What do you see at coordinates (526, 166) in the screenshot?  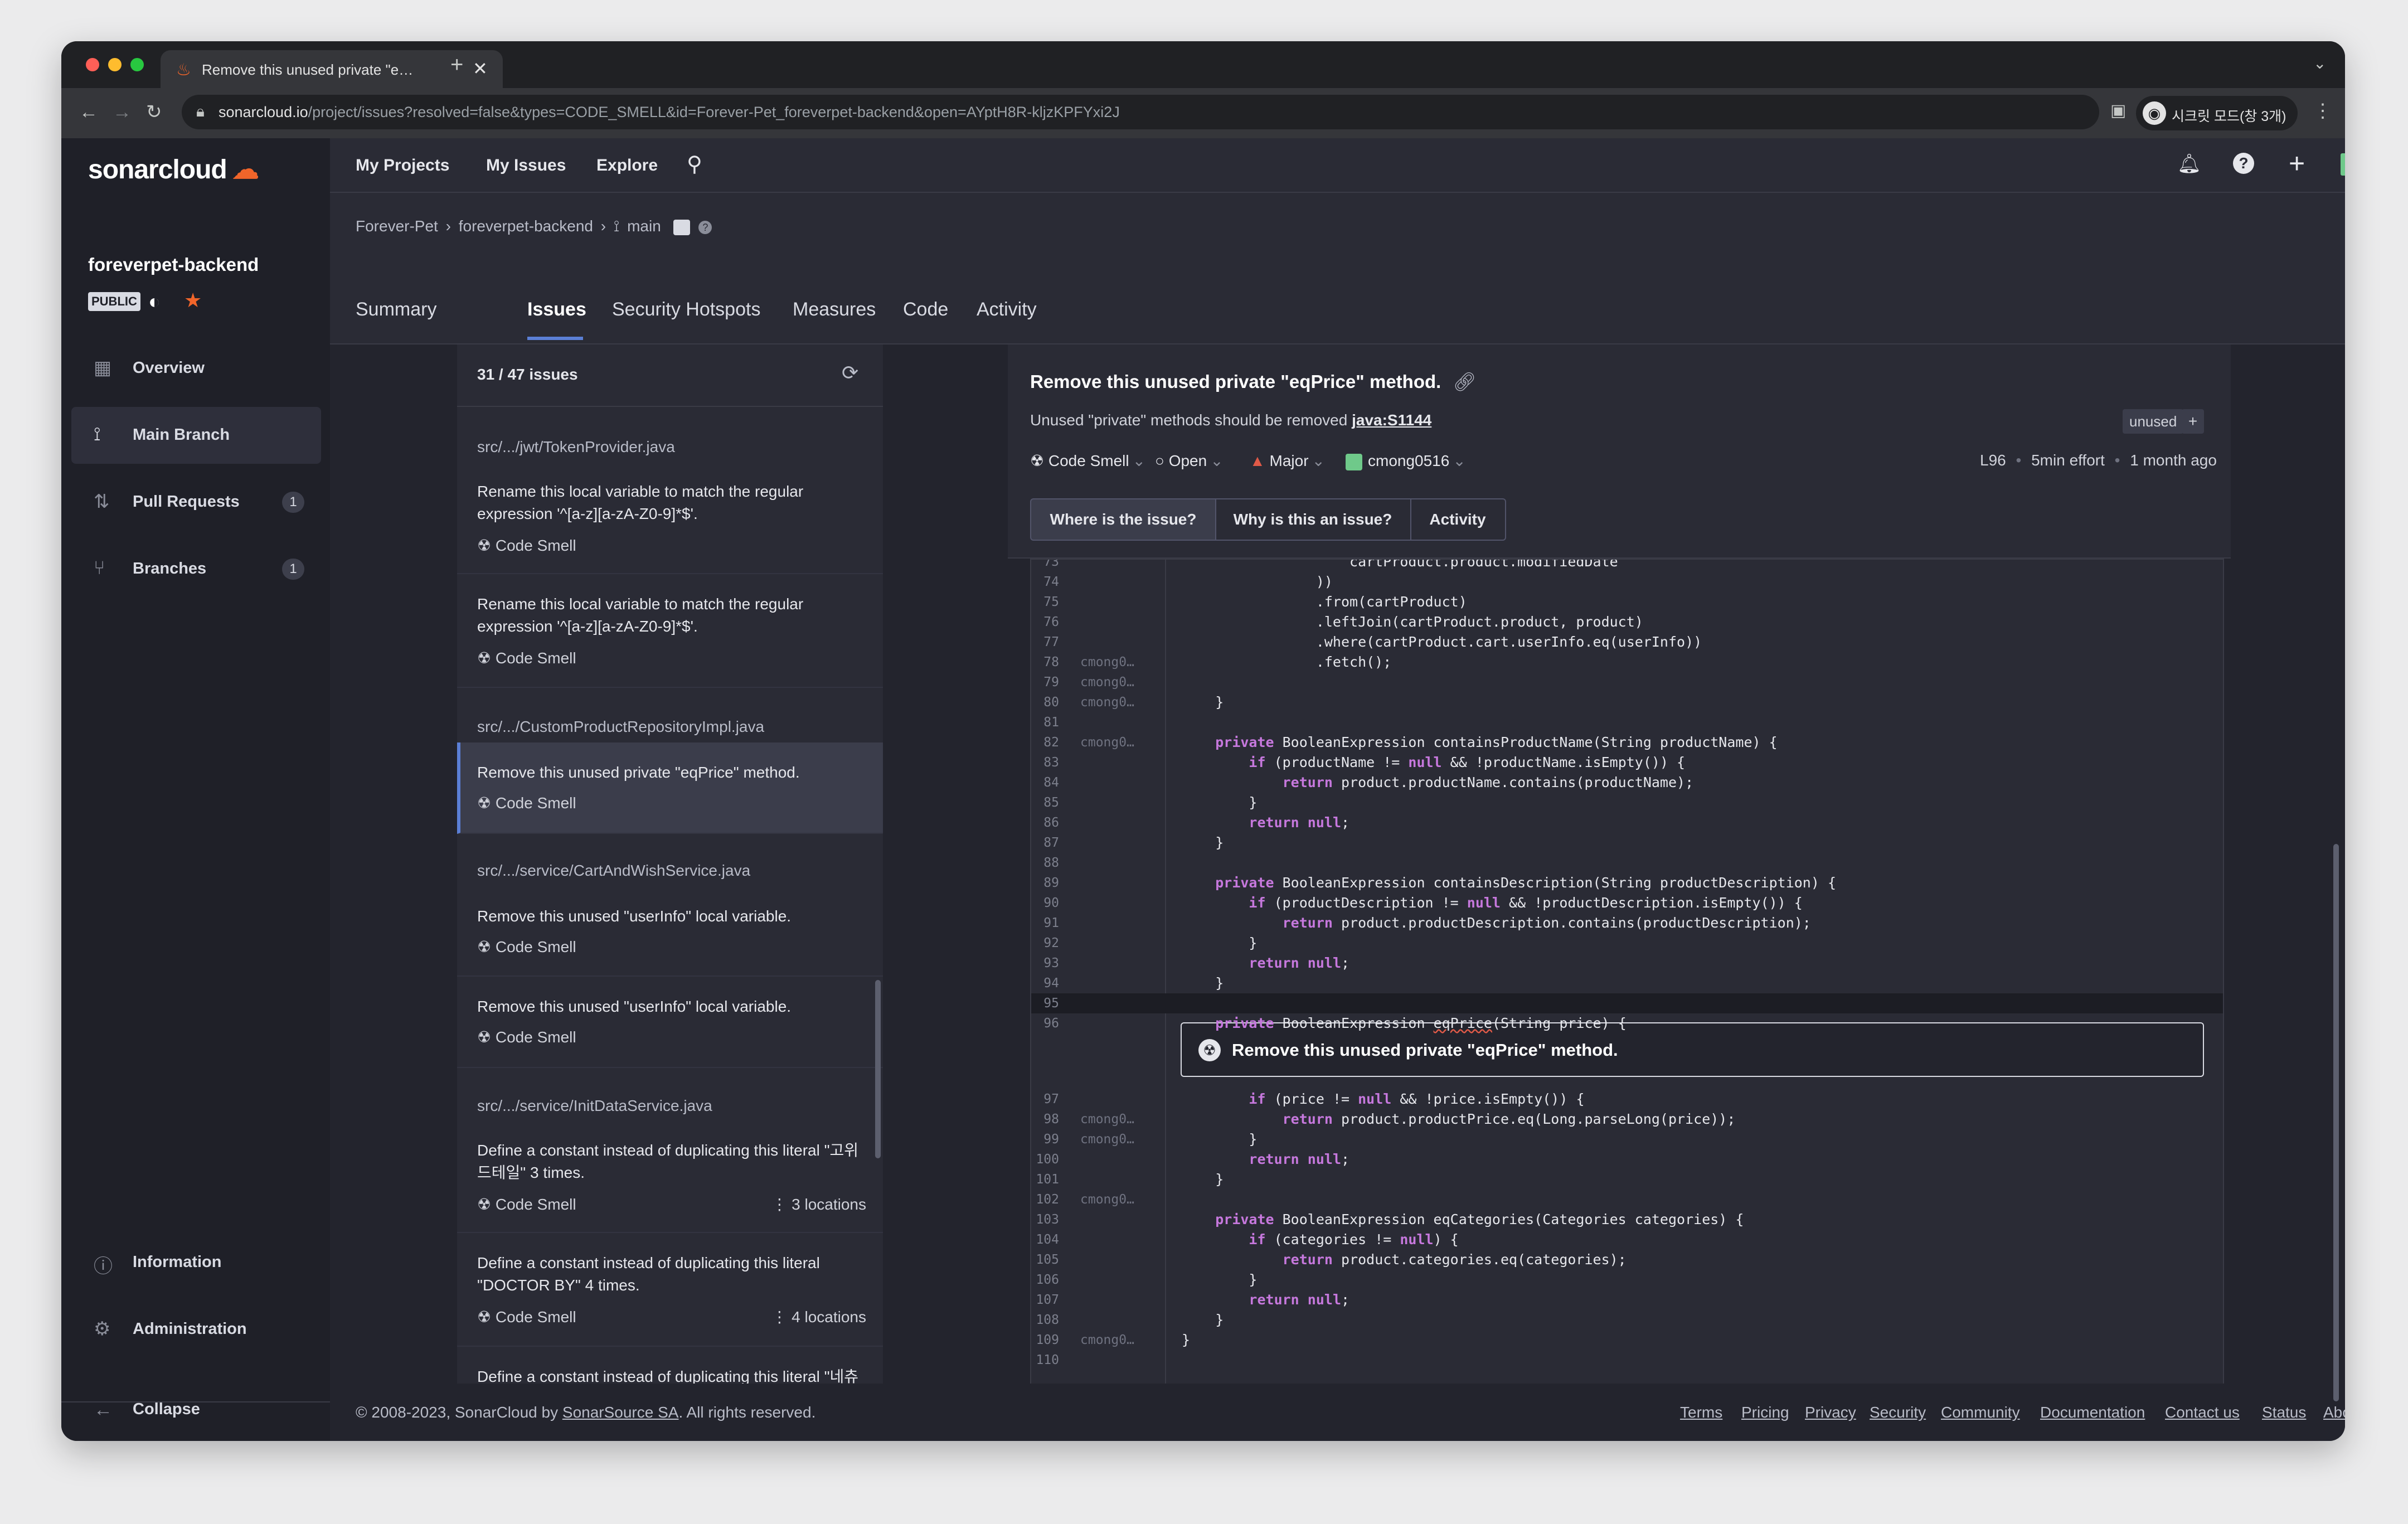 I see `nav-my-issues: My Issues` at bounding box center [526, 166].